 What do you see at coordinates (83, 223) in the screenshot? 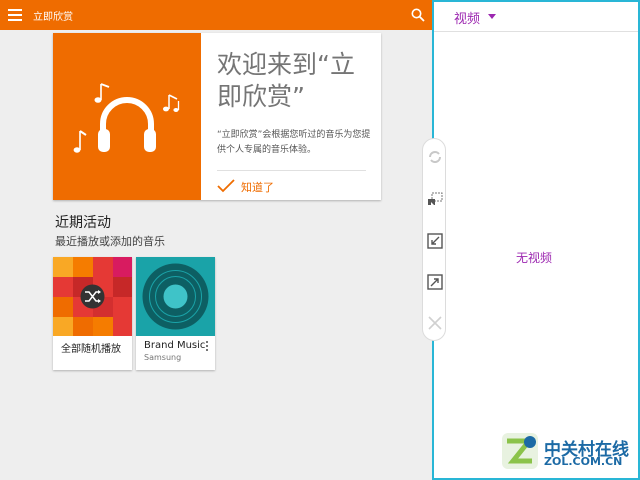
I see `recent-title: 近期活动` at bounding box center [83, 223].